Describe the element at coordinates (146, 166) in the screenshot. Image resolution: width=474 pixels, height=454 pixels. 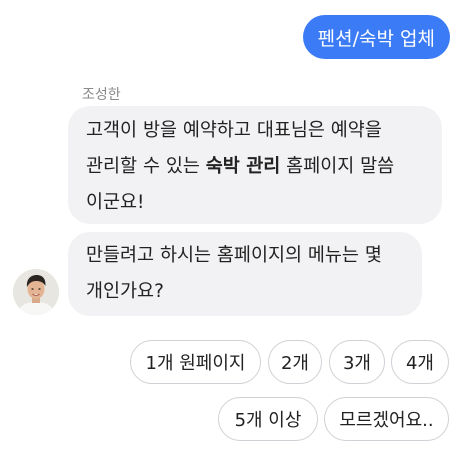
I see `message-text: 관리할 수 있는` at that location.